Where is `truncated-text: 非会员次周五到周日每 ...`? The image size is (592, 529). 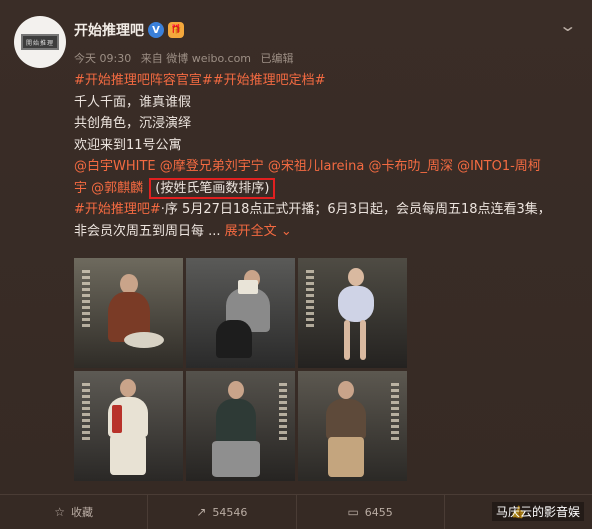 truncated-text: 非会员次周五到周日每 ... is located at coordinates (149, 231).